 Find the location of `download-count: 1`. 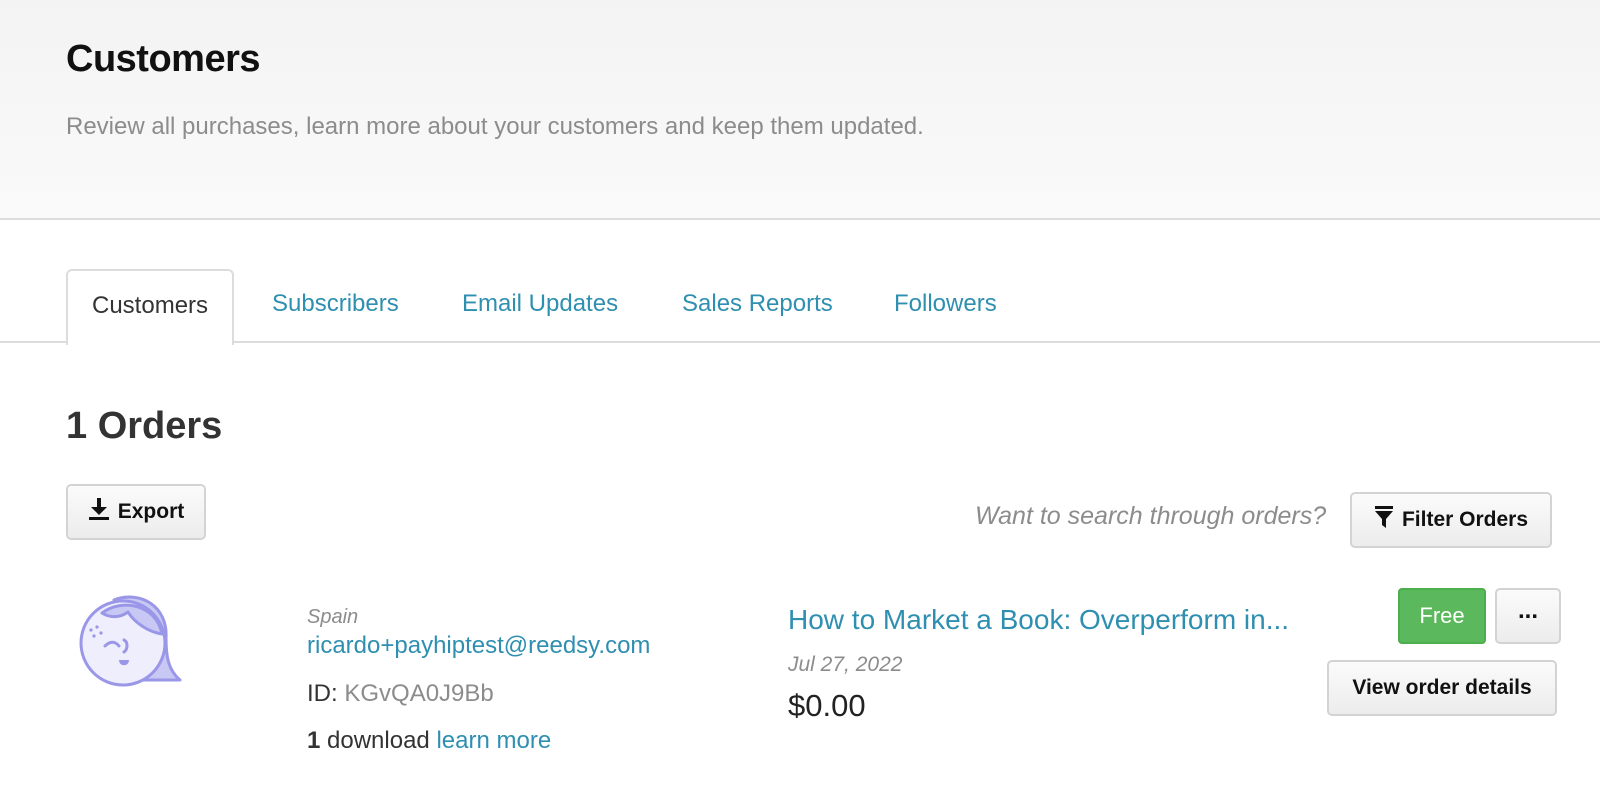

download-count: 1 is located at coordinates (314, 740).